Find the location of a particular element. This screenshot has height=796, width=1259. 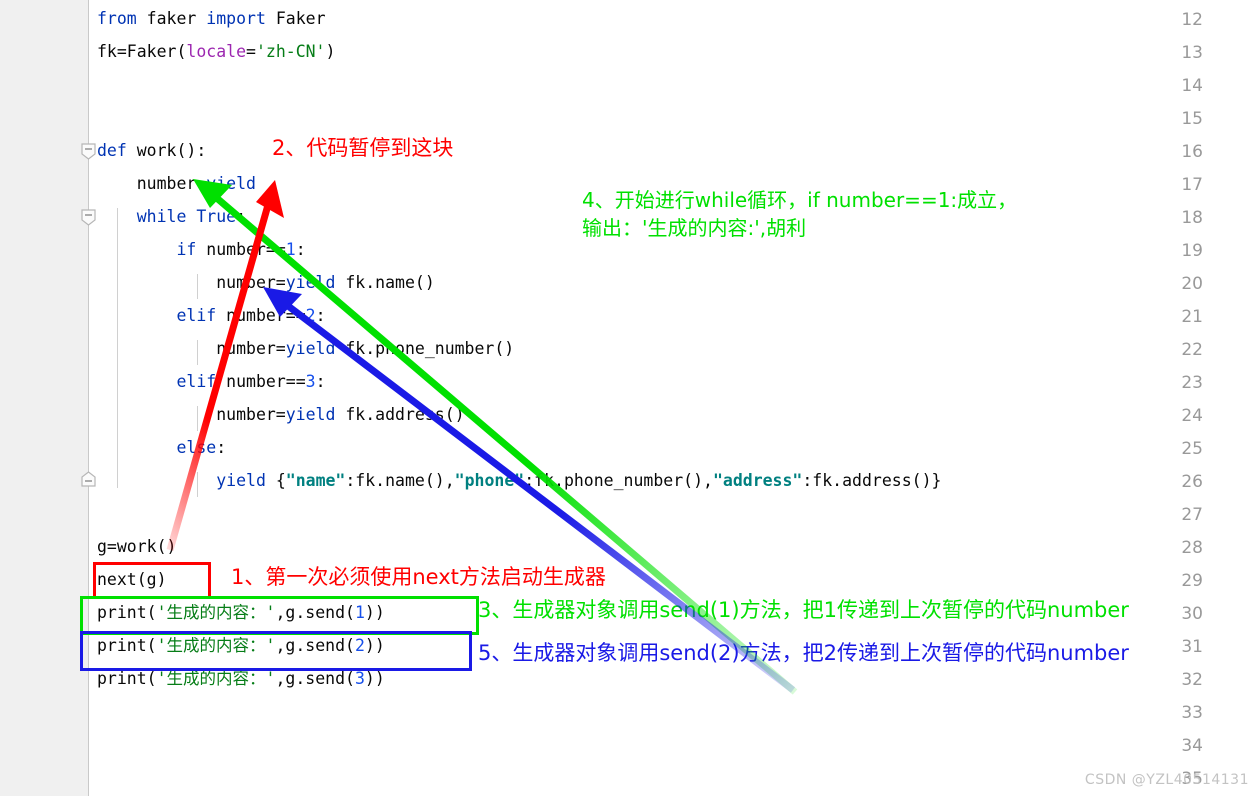

line-number-gutter is located at coordinates (44, 398).